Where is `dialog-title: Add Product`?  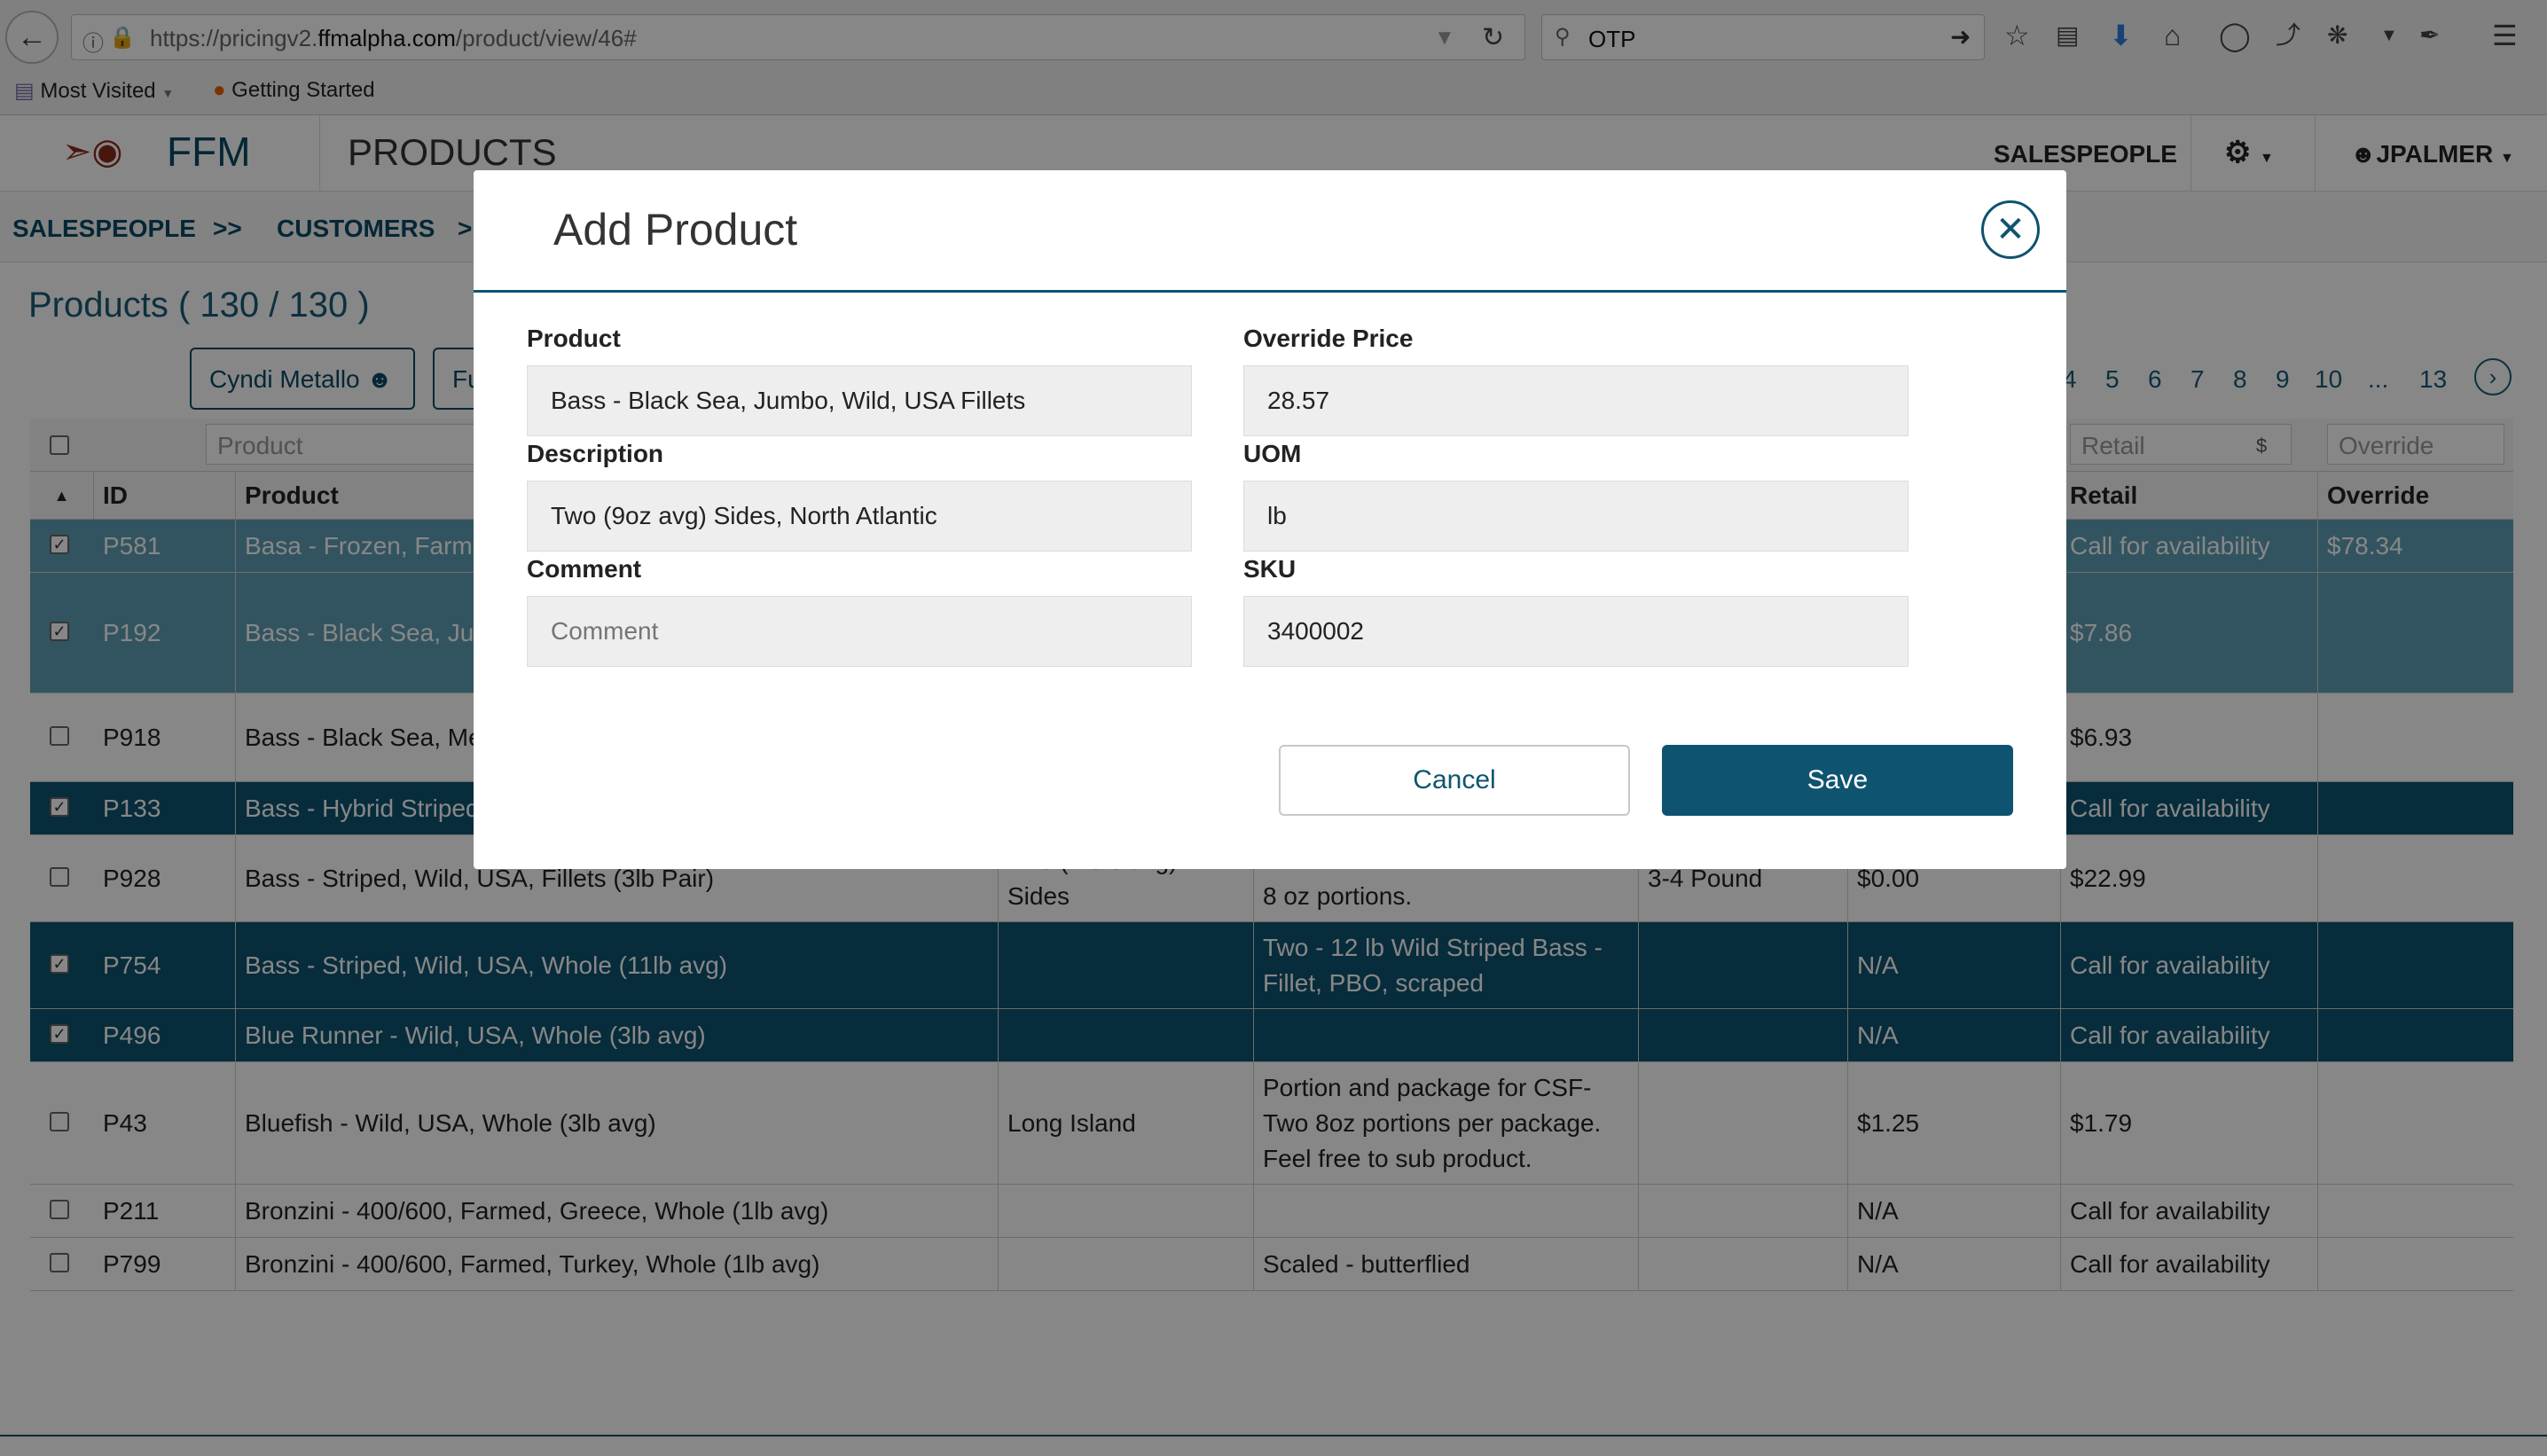
dialog-title: Add Product is located at coordinates (675, 229).